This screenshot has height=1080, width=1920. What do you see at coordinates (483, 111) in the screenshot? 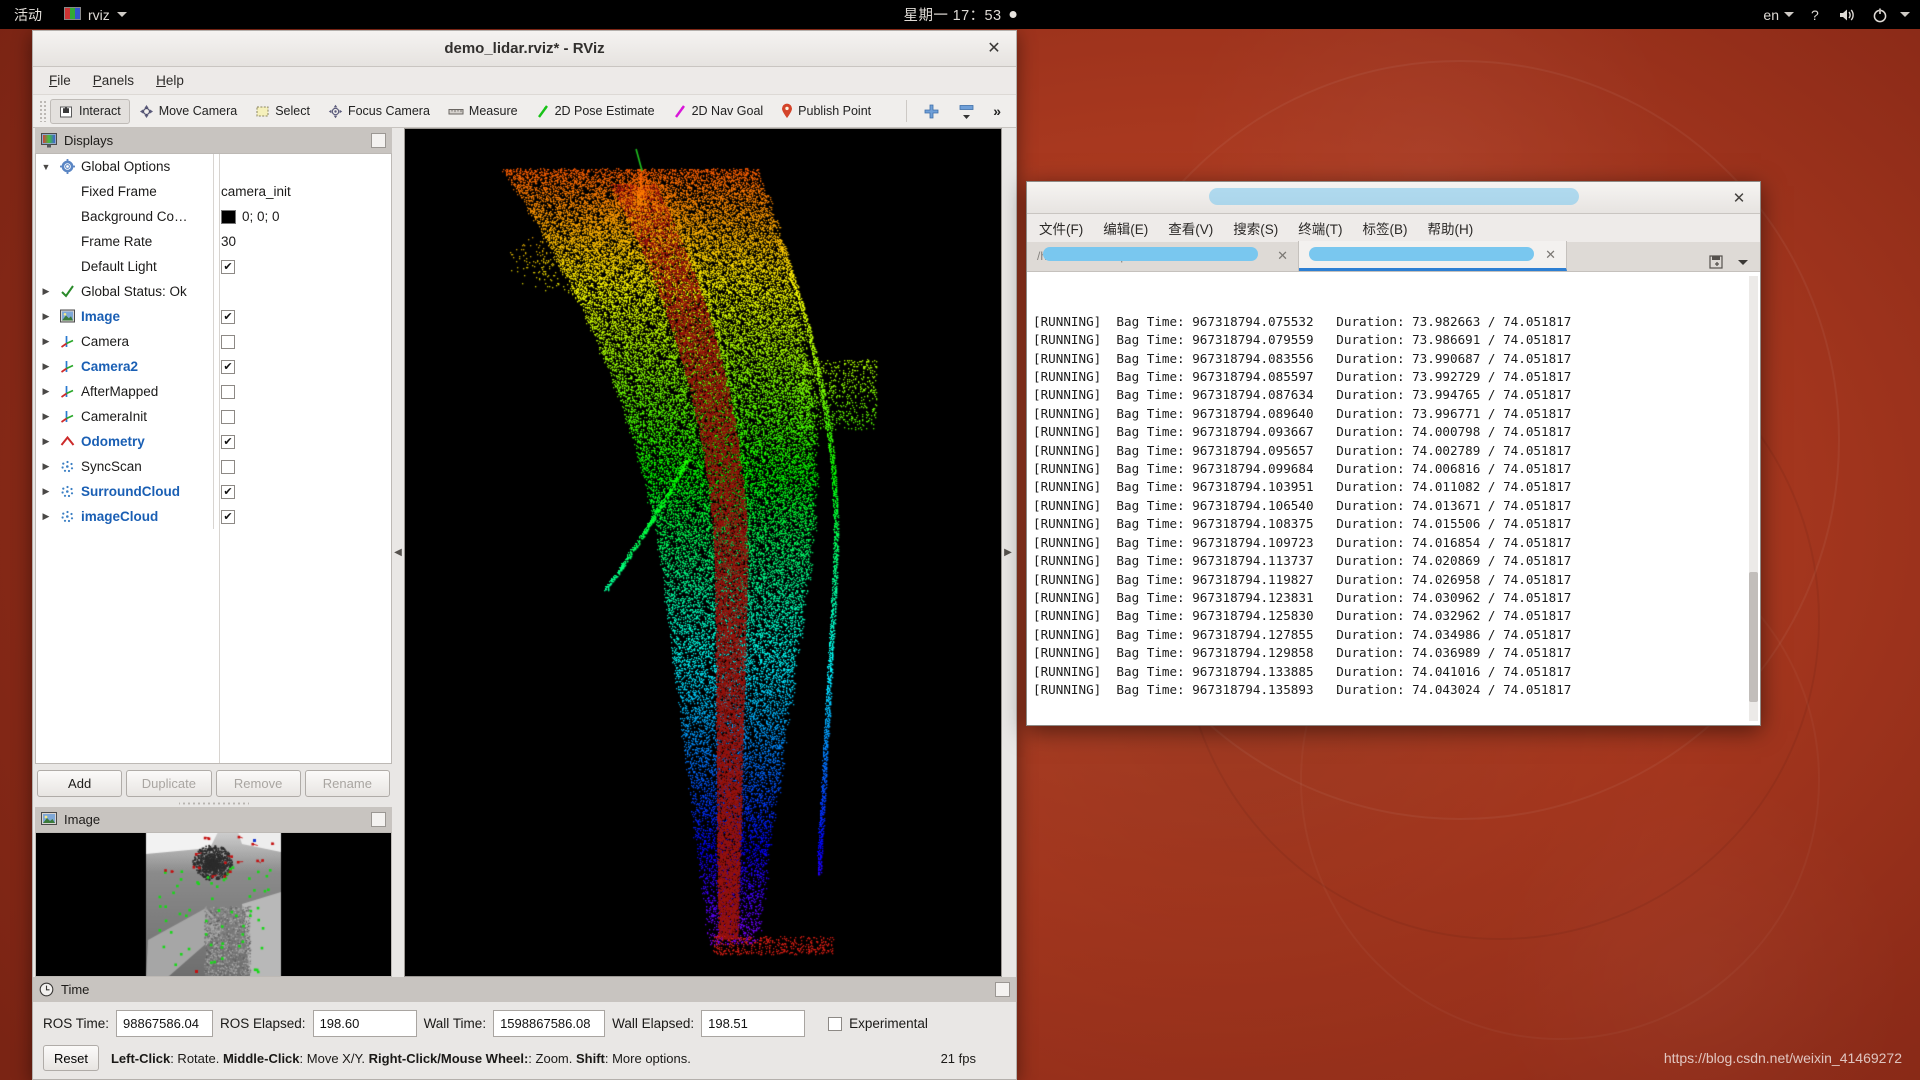
I see `tool-measure: Measure` at bounding box center [483, 111].